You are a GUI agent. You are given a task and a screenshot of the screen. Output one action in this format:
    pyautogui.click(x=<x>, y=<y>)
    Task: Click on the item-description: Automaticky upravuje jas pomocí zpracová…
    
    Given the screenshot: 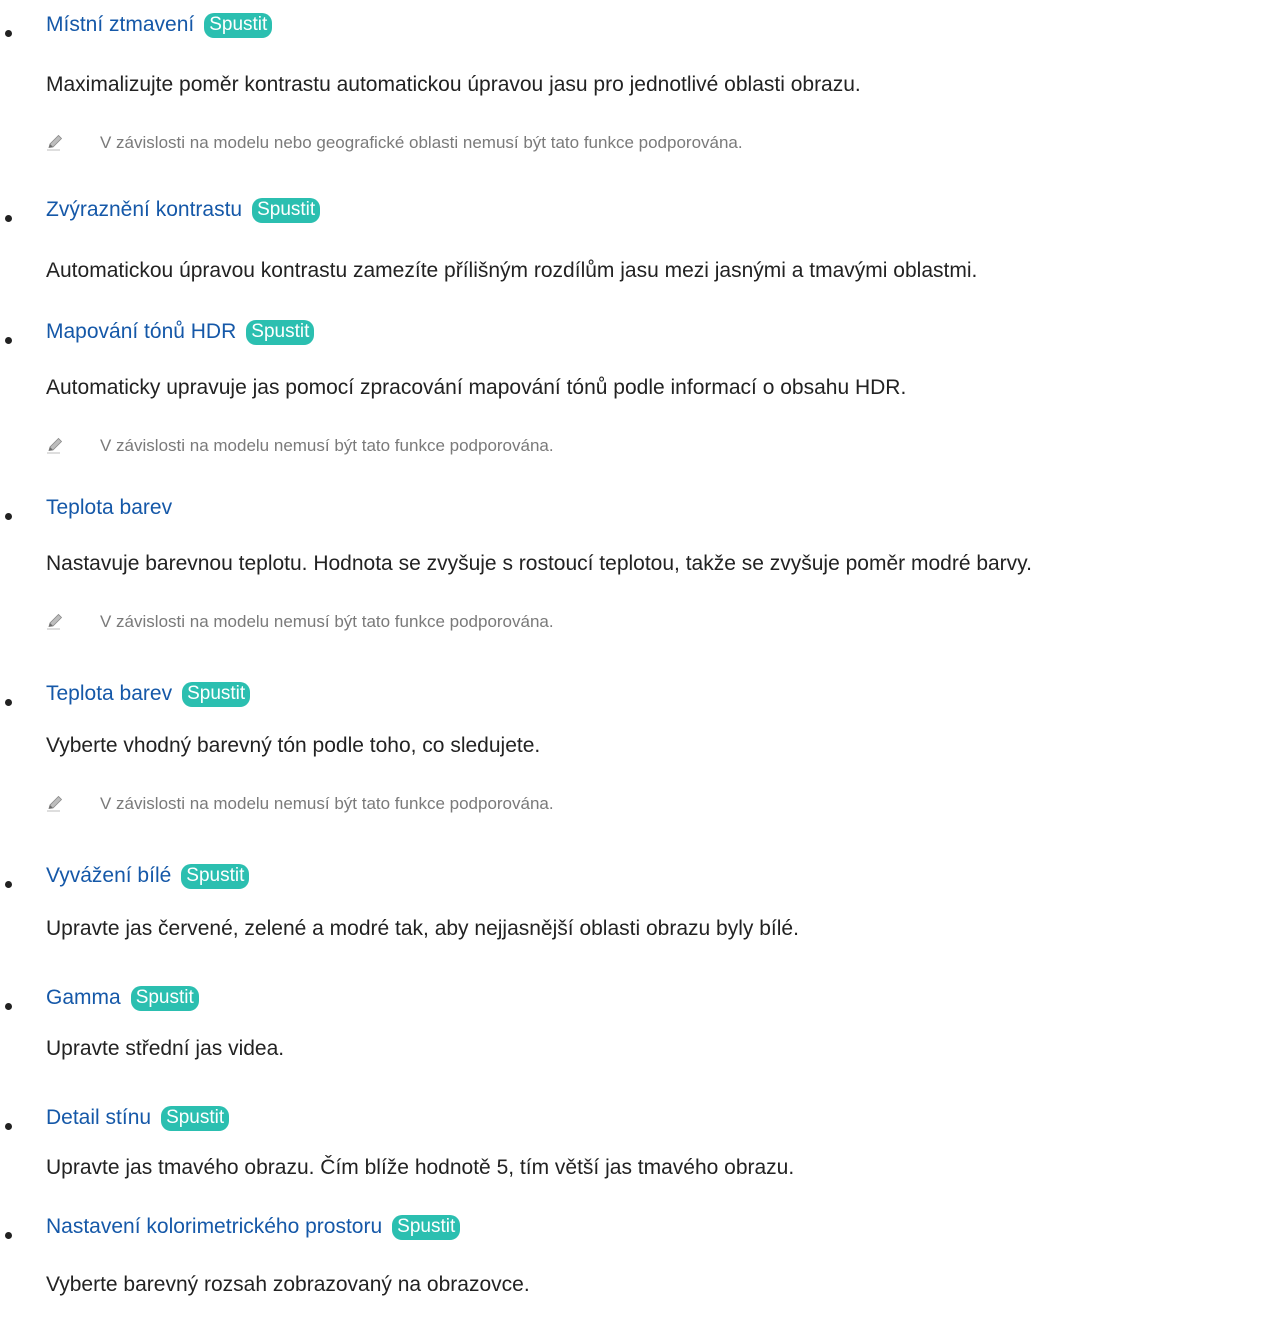 What is the action you would take?
    pyautogui.click(x=476, y=387)
    